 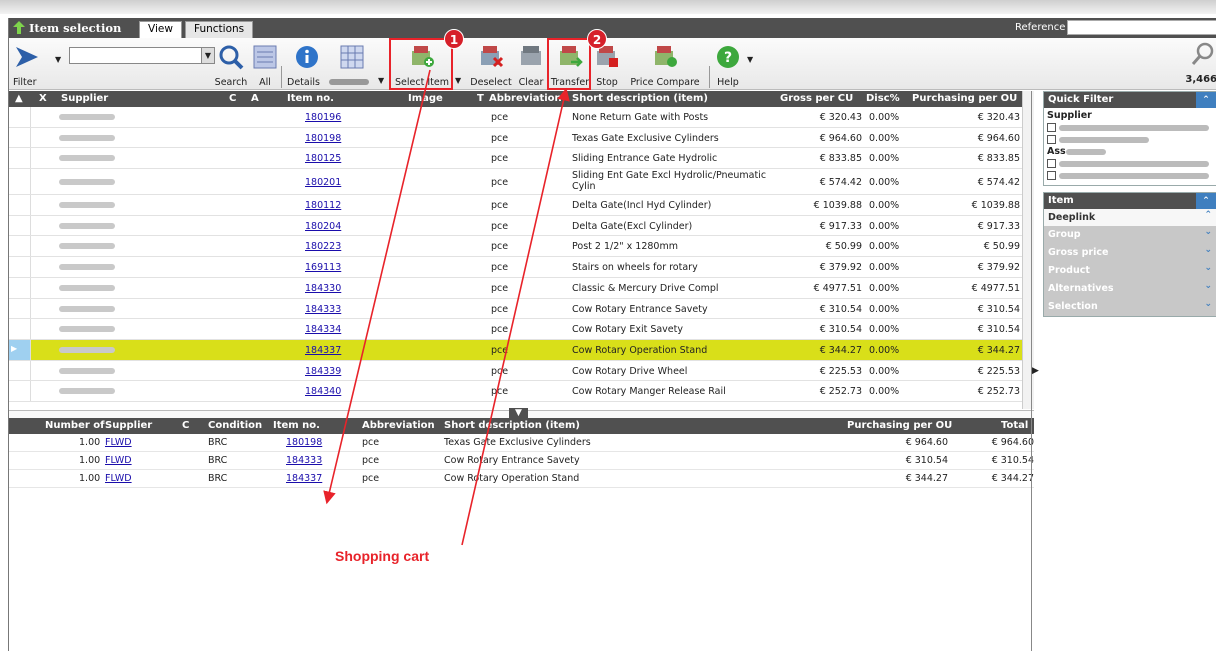 What do you see at coordinates (323, 205) in the screenshot?
I see `item-no-link: 180112` at bounding box center [323, 205].